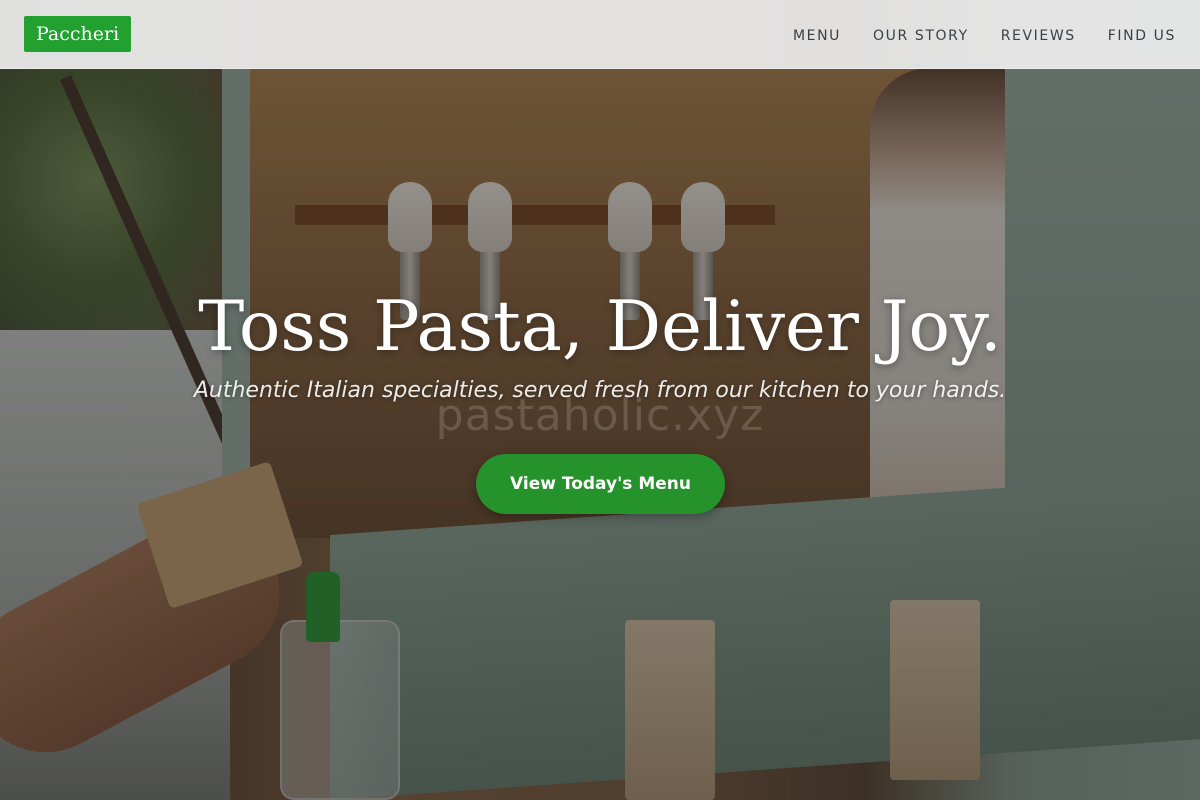 This screenshot has height=800, width=1200. What do you see at coordinates (600, 327) in the screenshot?
I see `hero-headline: Toss Pasta, Deliver Joy.` at bounding box center [600, 327].